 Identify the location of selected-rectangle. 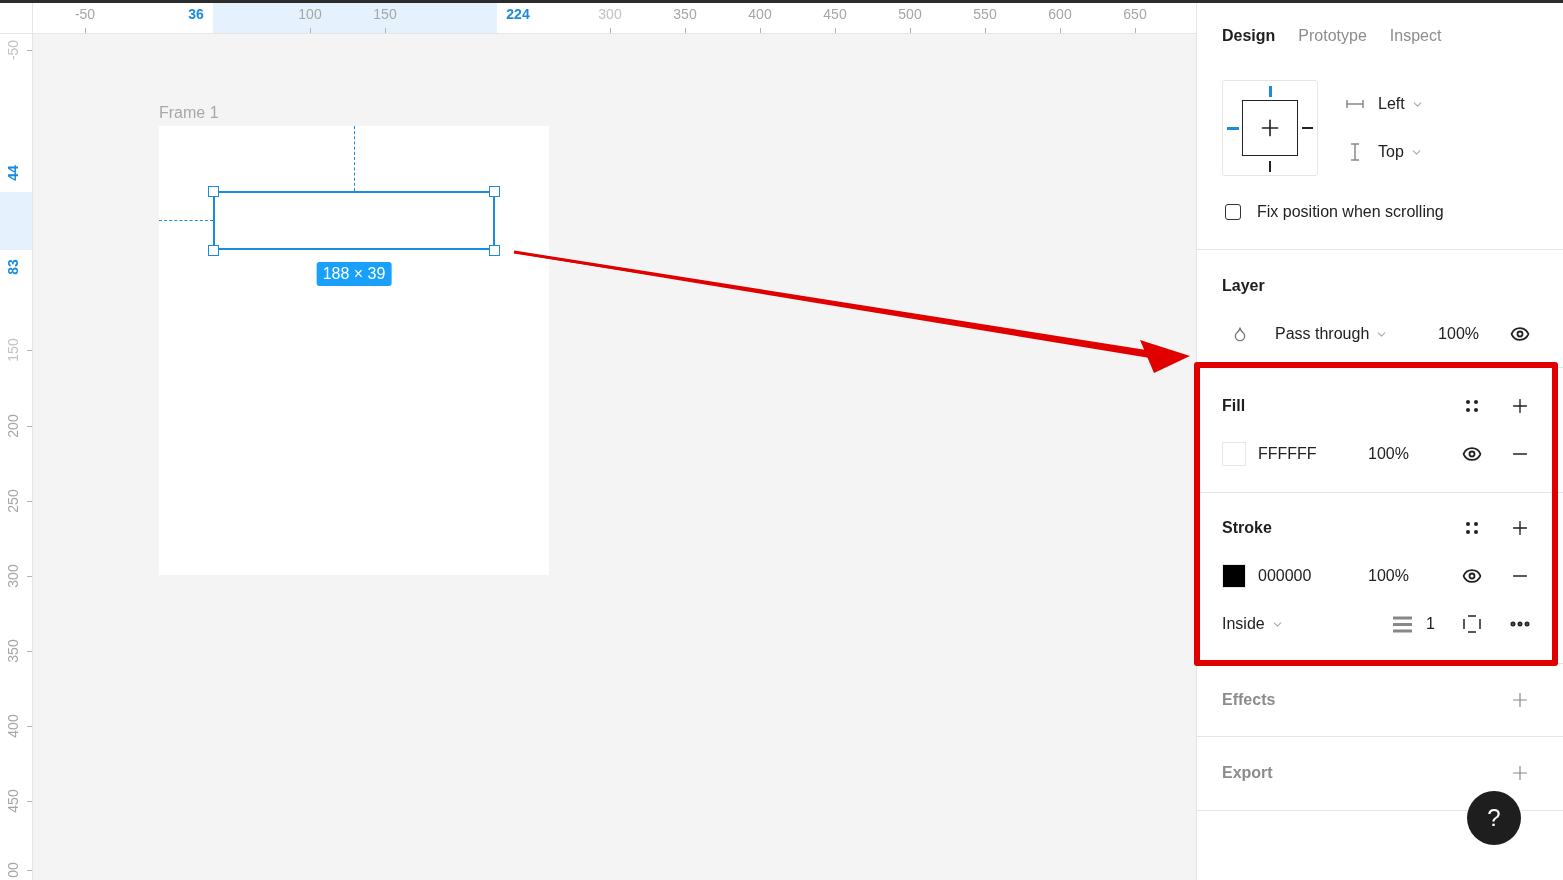
(354, 220).